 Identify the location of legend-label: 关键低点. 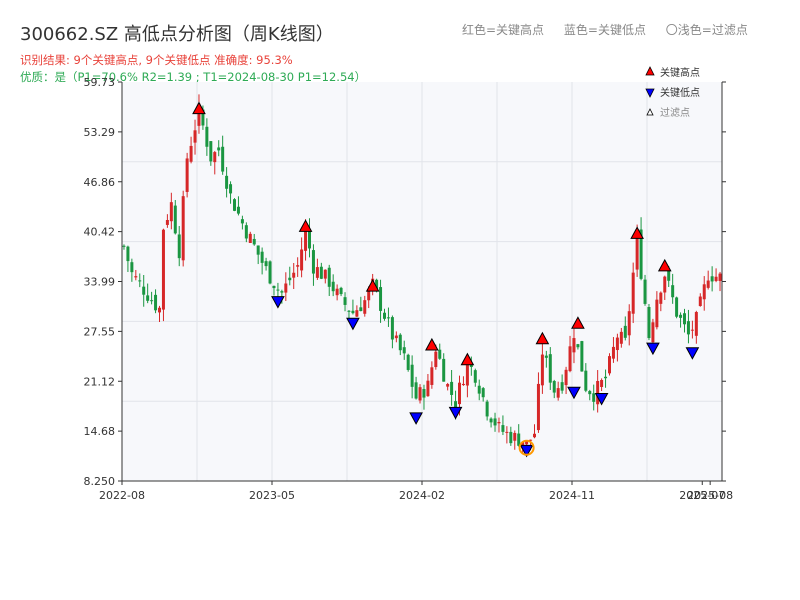
(680, 92).